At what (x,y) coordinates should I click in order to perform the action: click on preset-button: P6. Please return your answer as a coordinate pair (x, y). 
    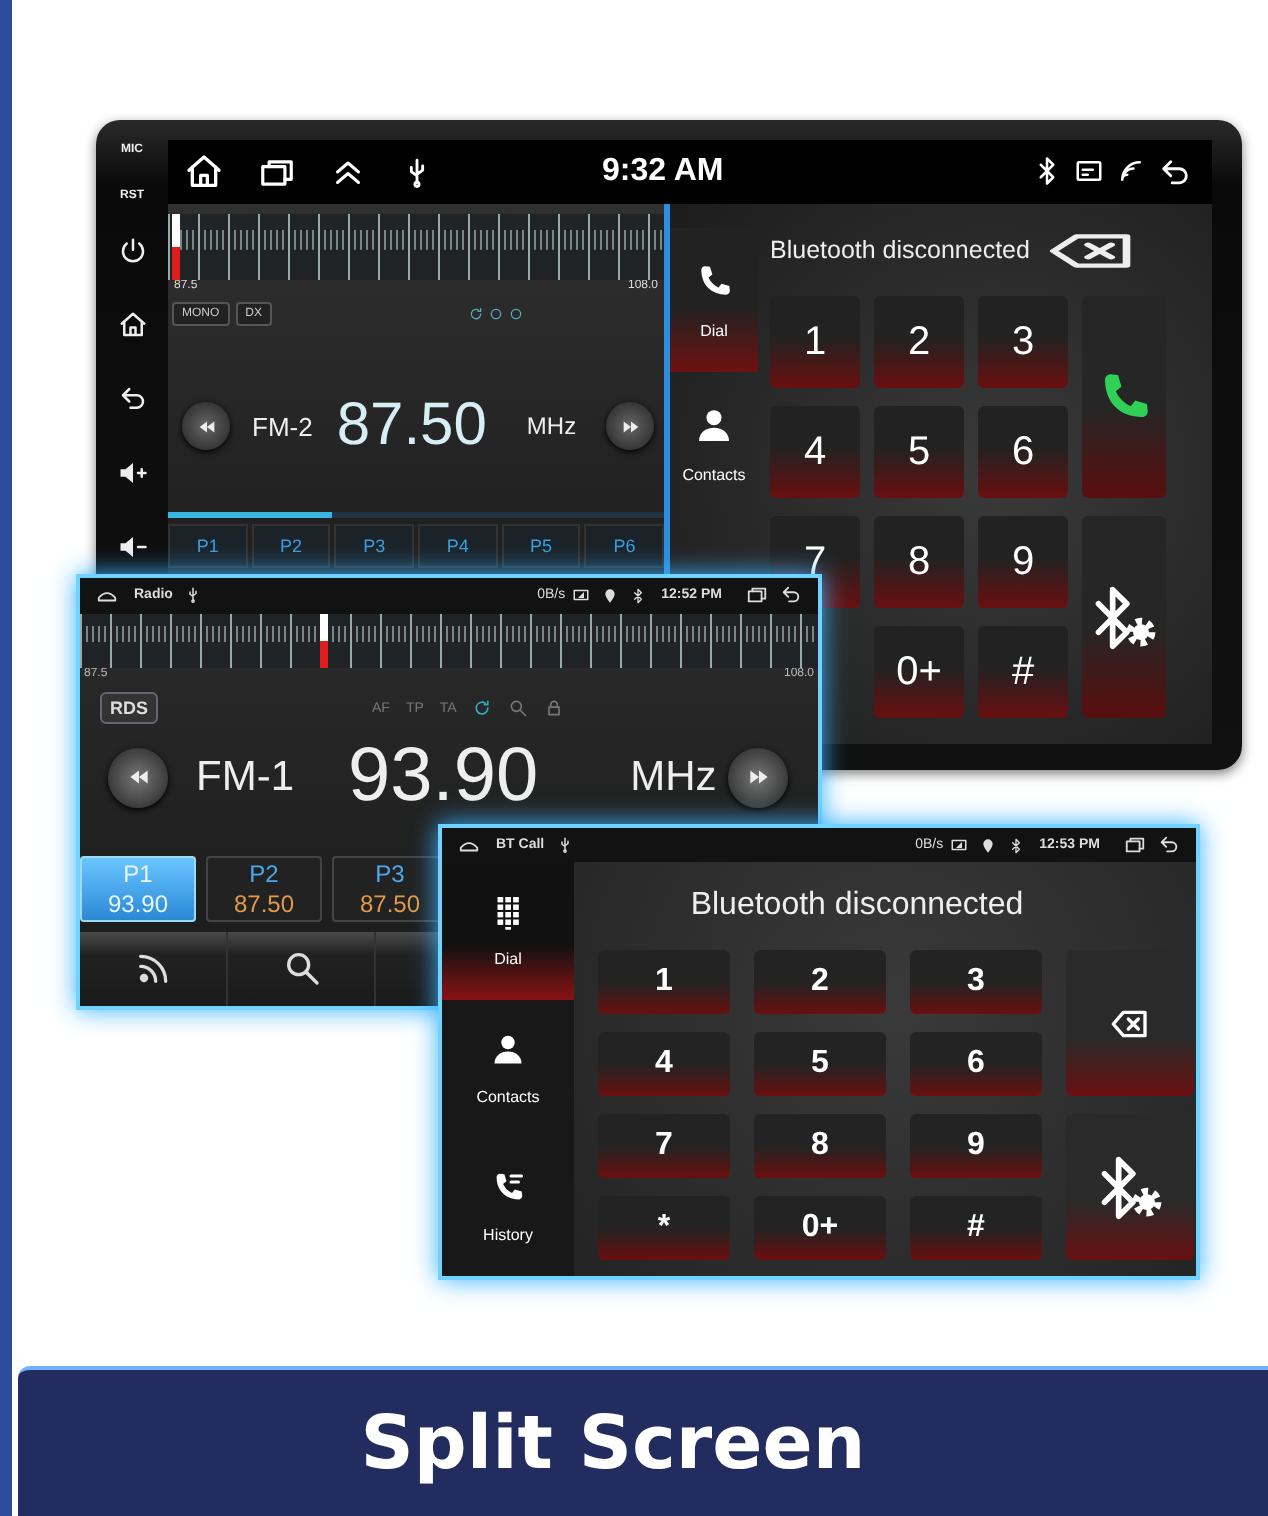
    Looking at the image, I should click on (624, 546).